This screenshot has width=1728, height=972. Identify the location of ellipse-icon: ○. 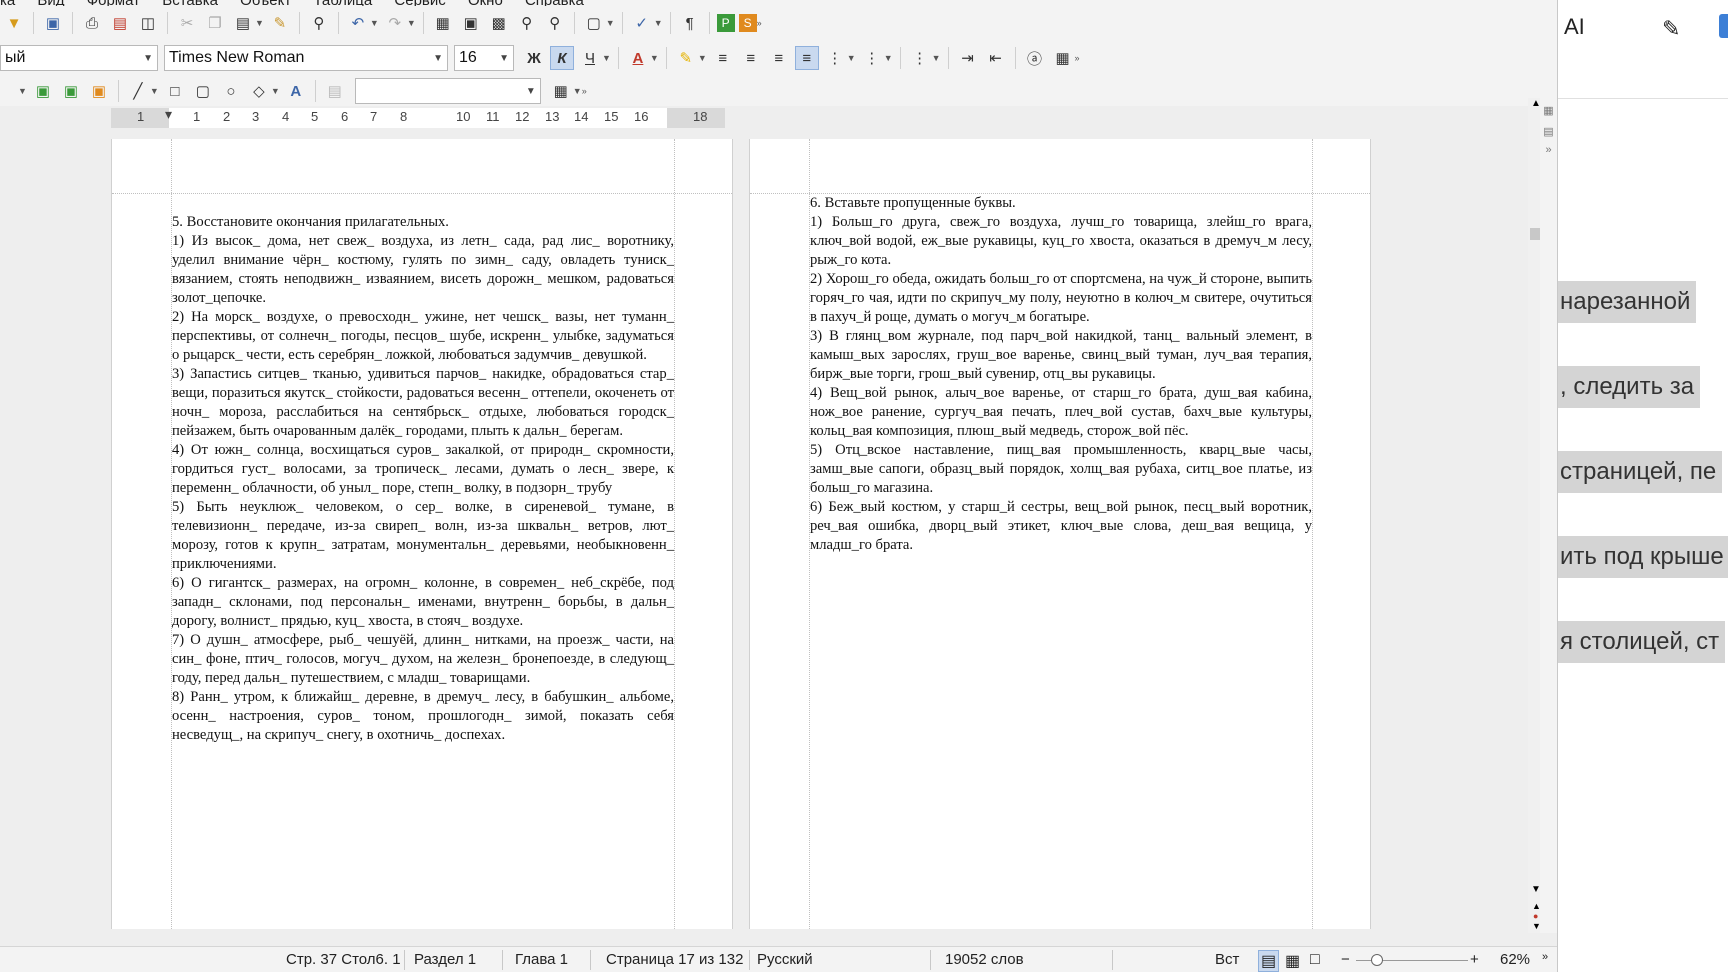
(231, 91).